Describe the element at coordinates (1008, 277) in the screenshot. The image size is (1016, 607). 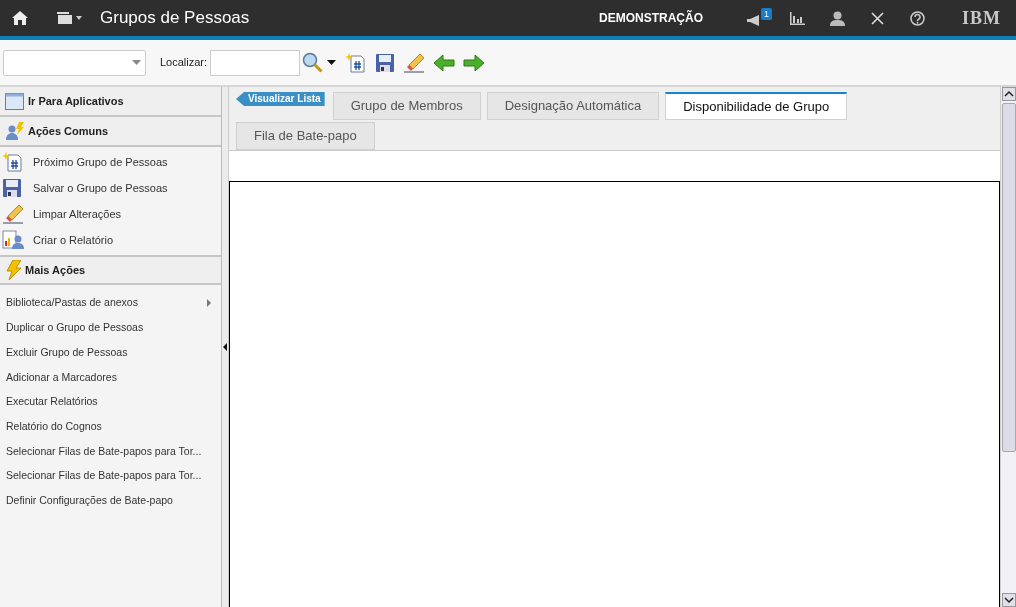
I see `scroll-thumb` at that location.